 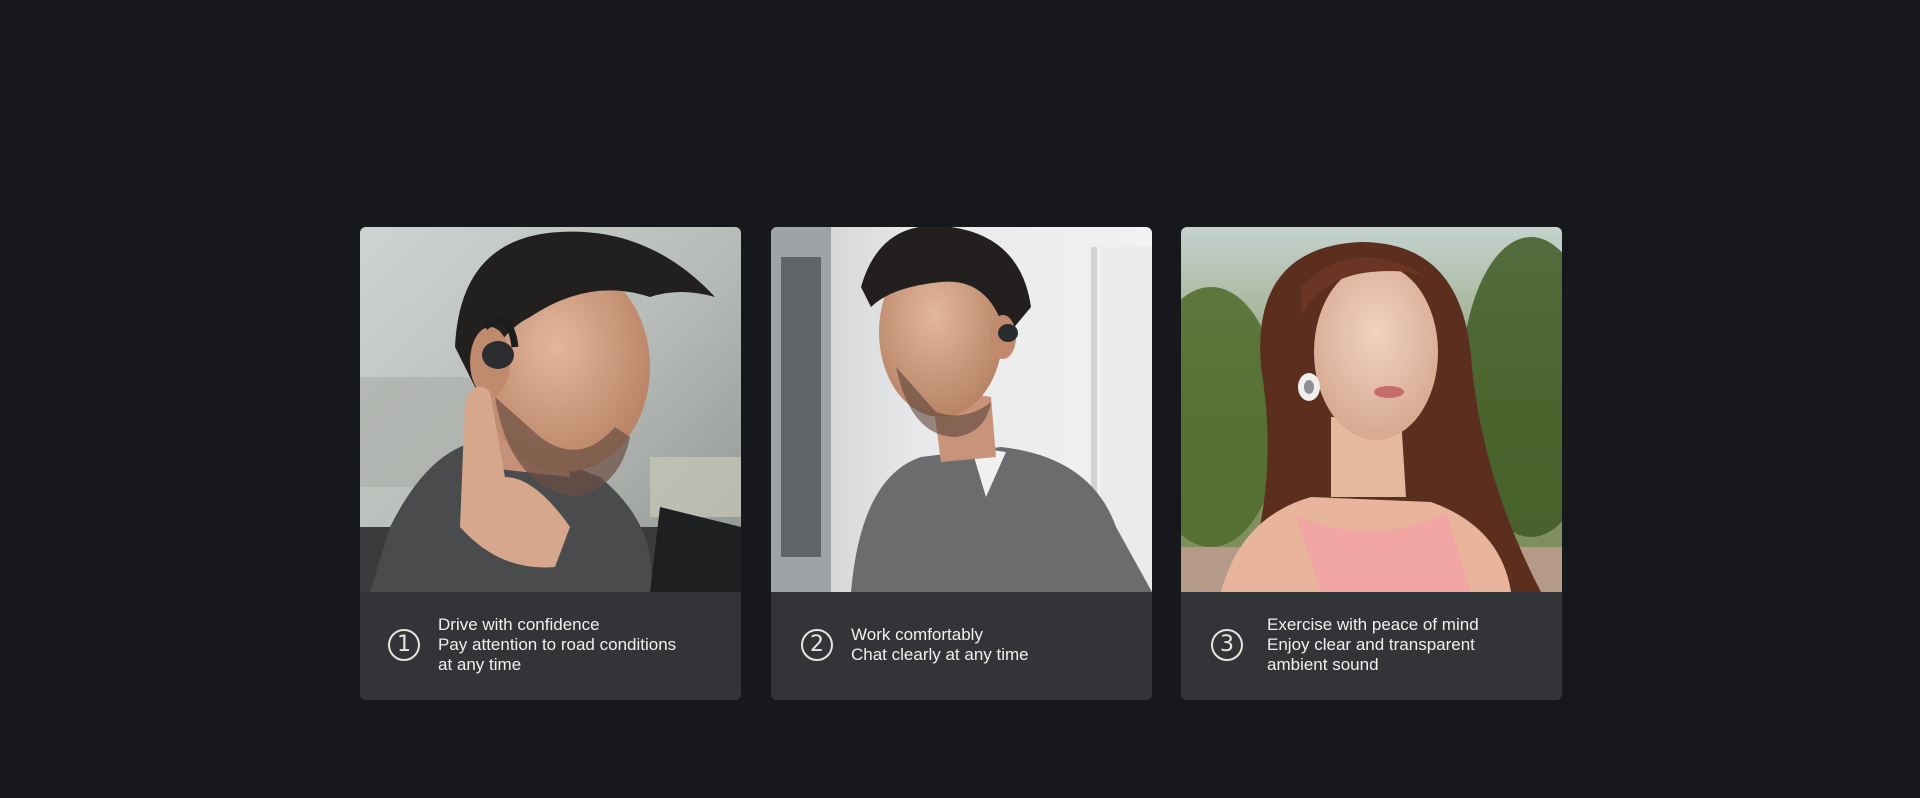 I want to click on step-number-1: 1, so click(x=404, y=645).